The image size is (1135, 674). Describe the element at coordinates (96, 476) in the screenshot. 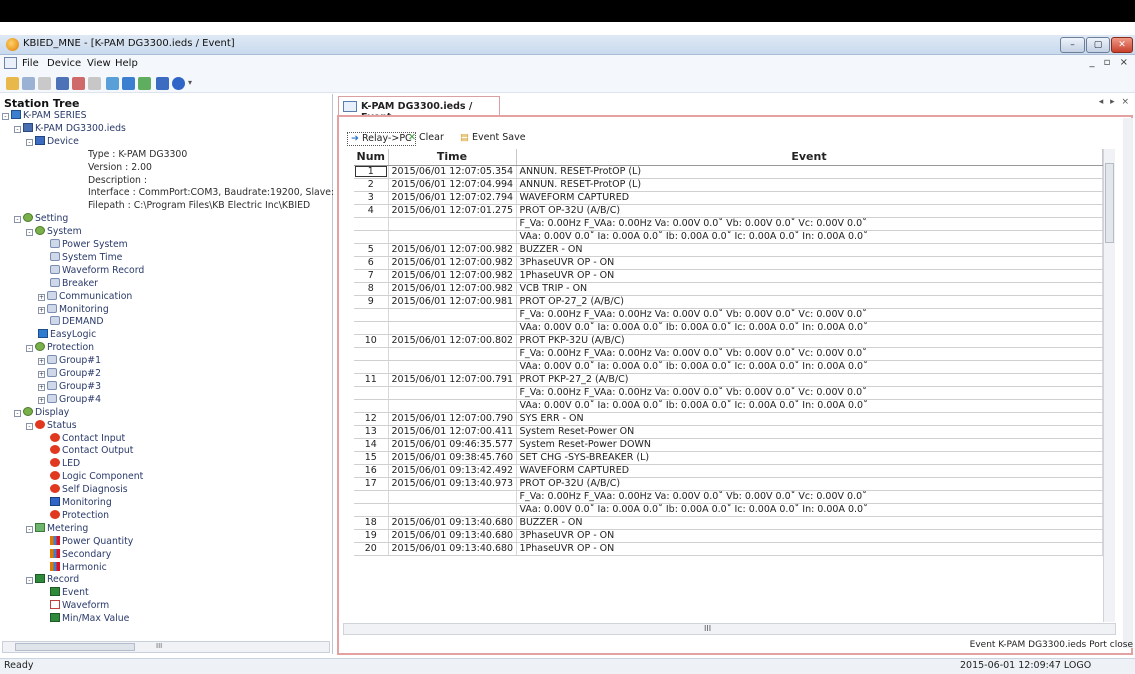

I see `tree-node: Logic Component` at that location.